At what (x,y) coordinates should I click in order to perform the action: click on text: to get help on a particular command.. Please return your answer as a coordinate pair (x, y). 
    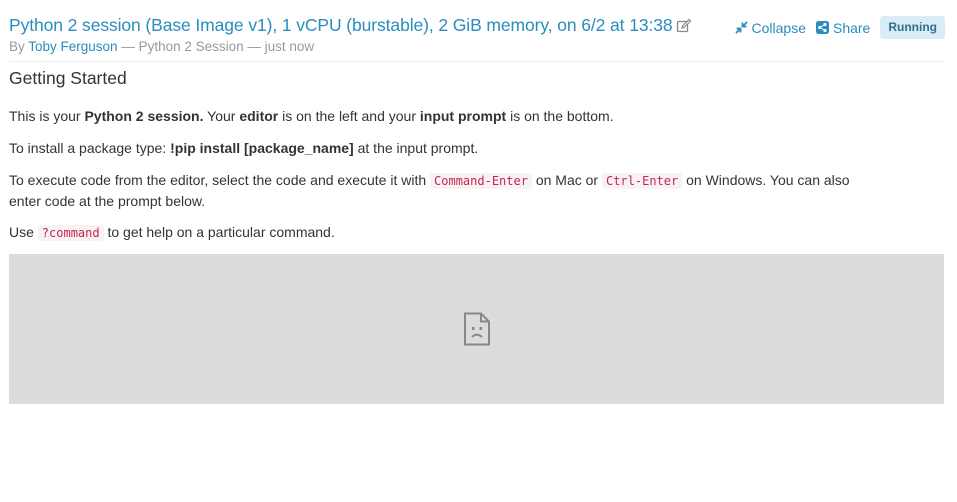
    Looking at the image, I should click on (219, 232).